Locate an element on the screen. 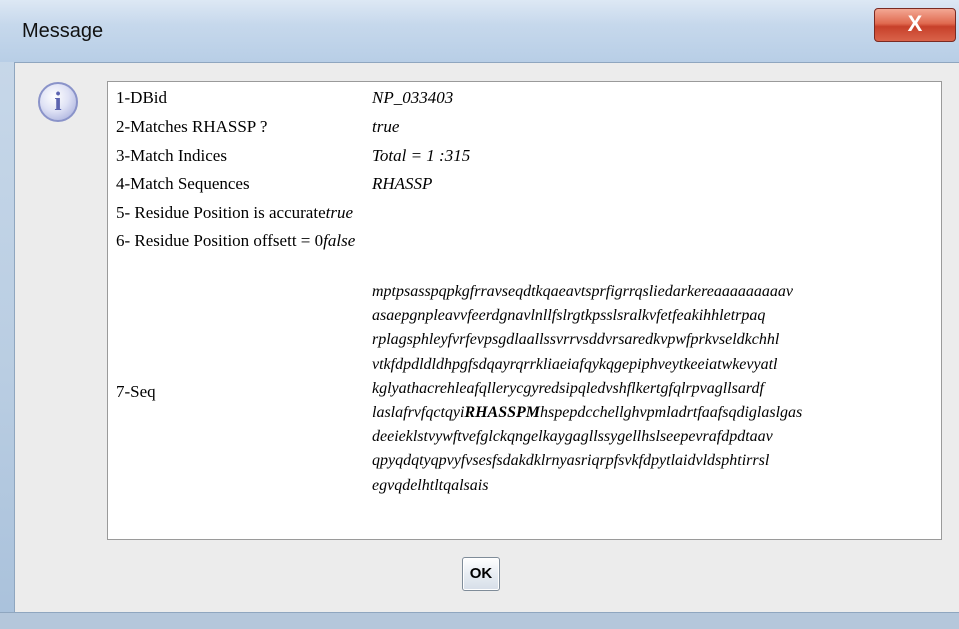 The width and height of the screenshot is (959, 629). field-value: NP_033403 is located at coordinates (413, 97).